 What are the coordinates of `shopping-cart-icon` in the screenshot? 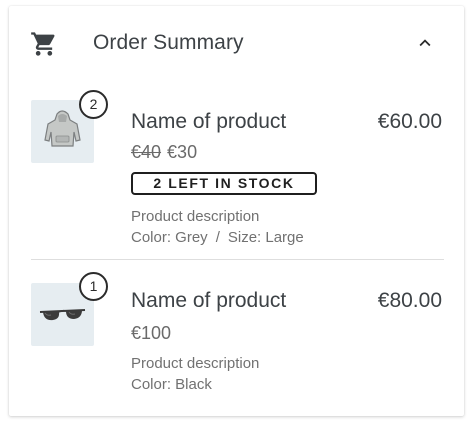 It's located at (43, 44).